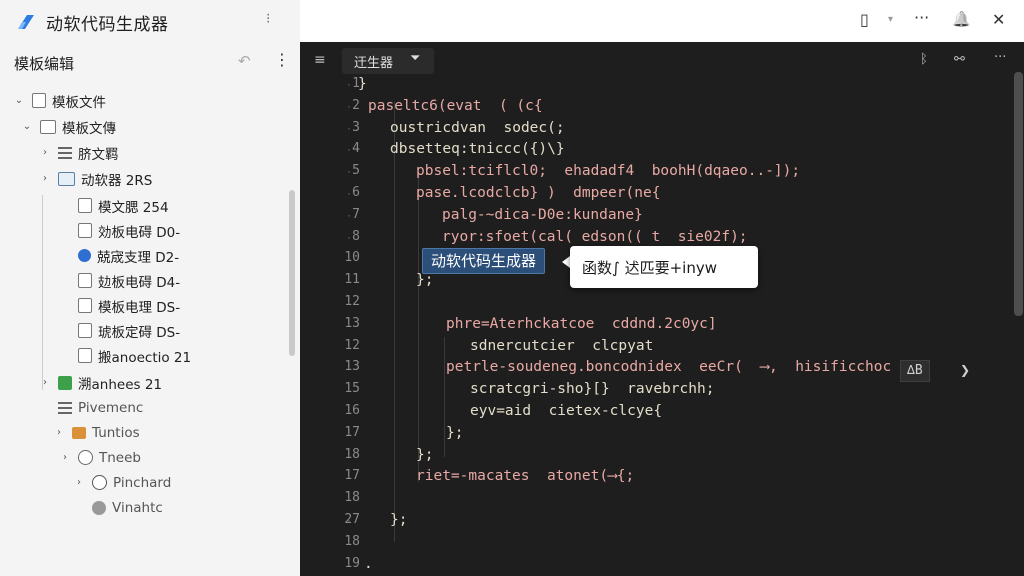  Describe the element at coordinates (292, 273) in the screenshot. I see `left-scrollbar` at that location.